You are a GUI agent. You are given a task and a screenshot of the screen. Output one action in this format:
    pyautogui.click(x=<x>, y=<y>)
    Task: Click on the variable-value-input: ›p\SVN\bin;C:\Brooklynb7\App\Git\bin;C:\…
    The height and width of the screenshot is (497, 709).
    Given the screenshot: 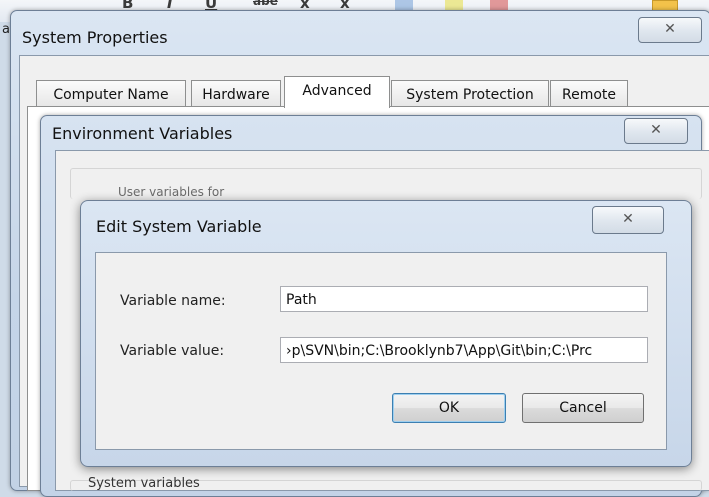 What is the action you would take?
    pyautogui.click(x=464, y=350)
    